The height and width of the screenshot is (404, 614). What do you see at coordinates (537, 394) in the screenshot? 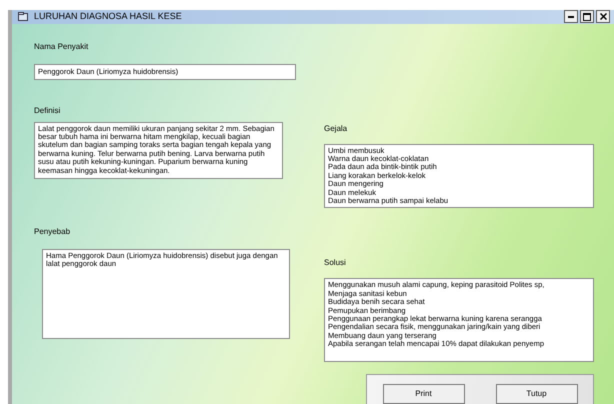
I see `action-button: Tutup` at bounding box center [537, 394].